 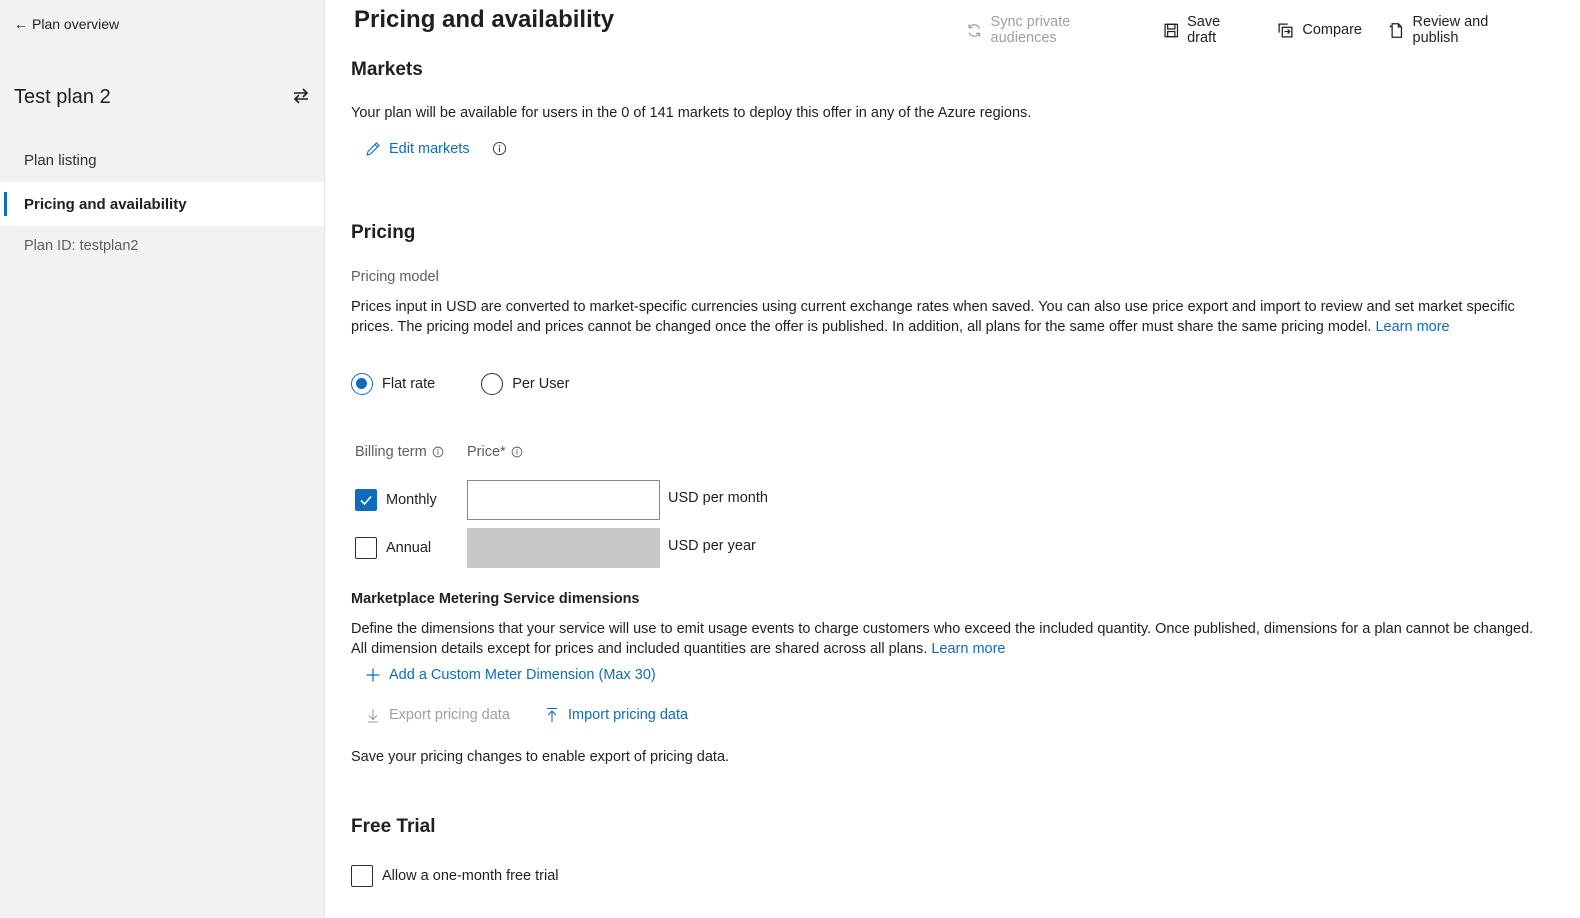 What do you see at coordinates (1332, 30) in the screenshot?
I see `compare-label: Compare` at bounding box center [1332, 30].